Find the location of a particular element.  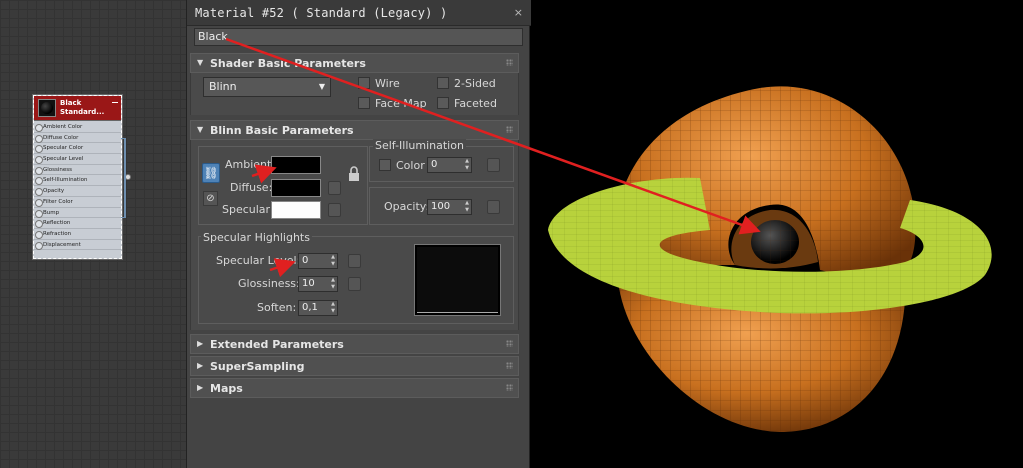

lock-icon is located at coordinates (354, 174).